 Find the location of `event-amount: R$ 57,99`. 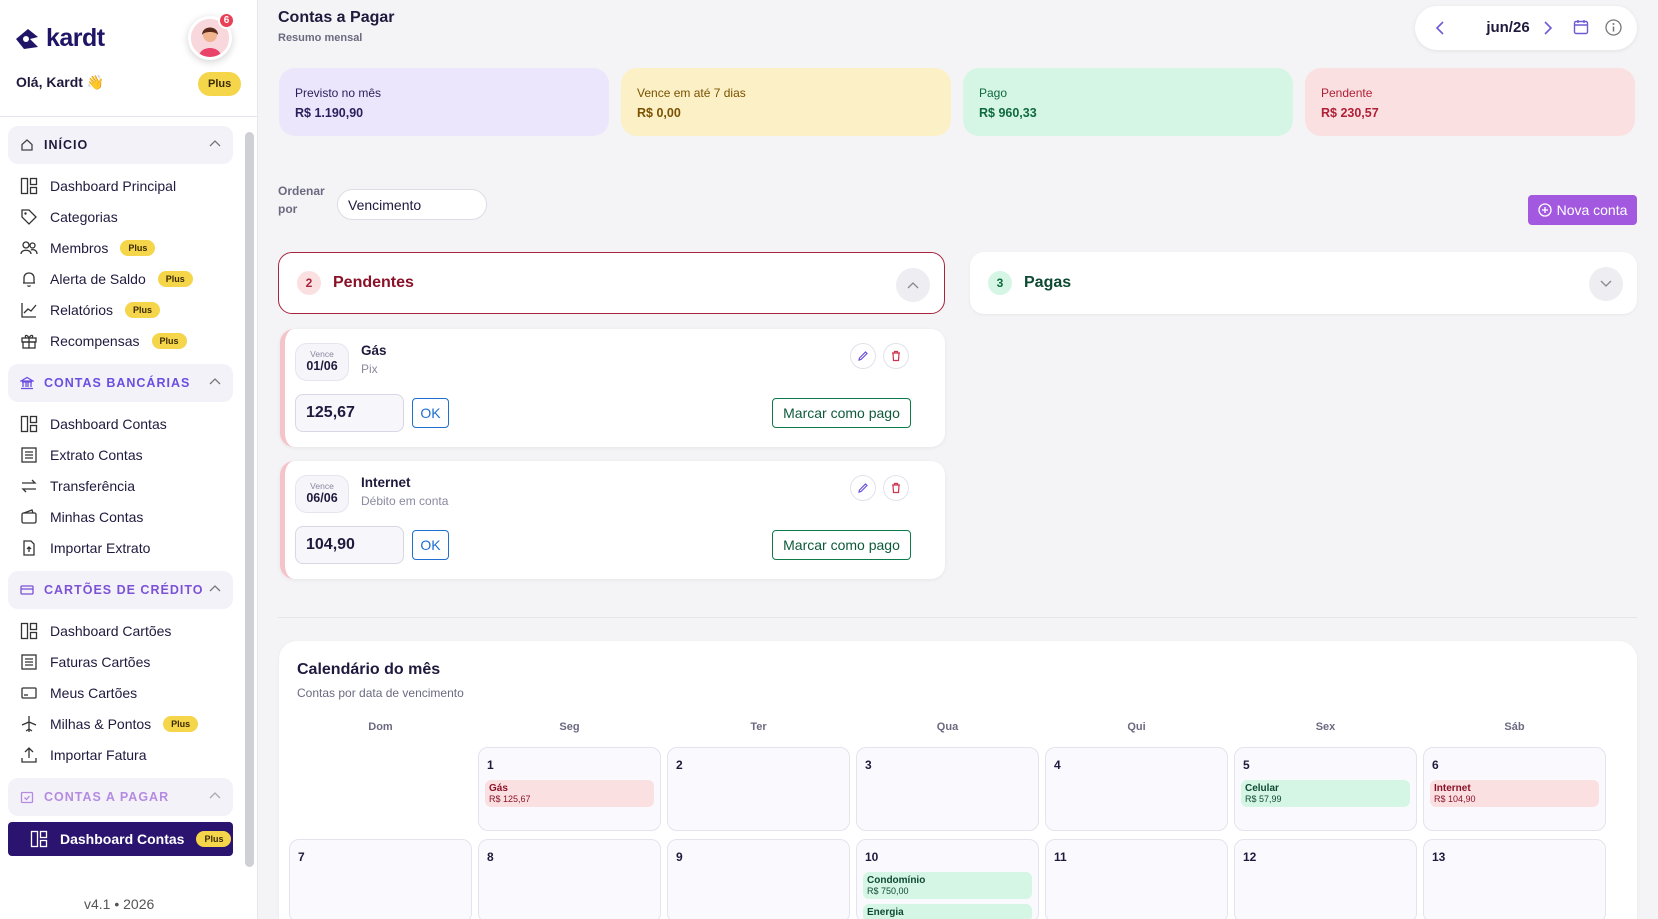

event-amount: R$ 57,99 is located at coordinates (1263, 799).